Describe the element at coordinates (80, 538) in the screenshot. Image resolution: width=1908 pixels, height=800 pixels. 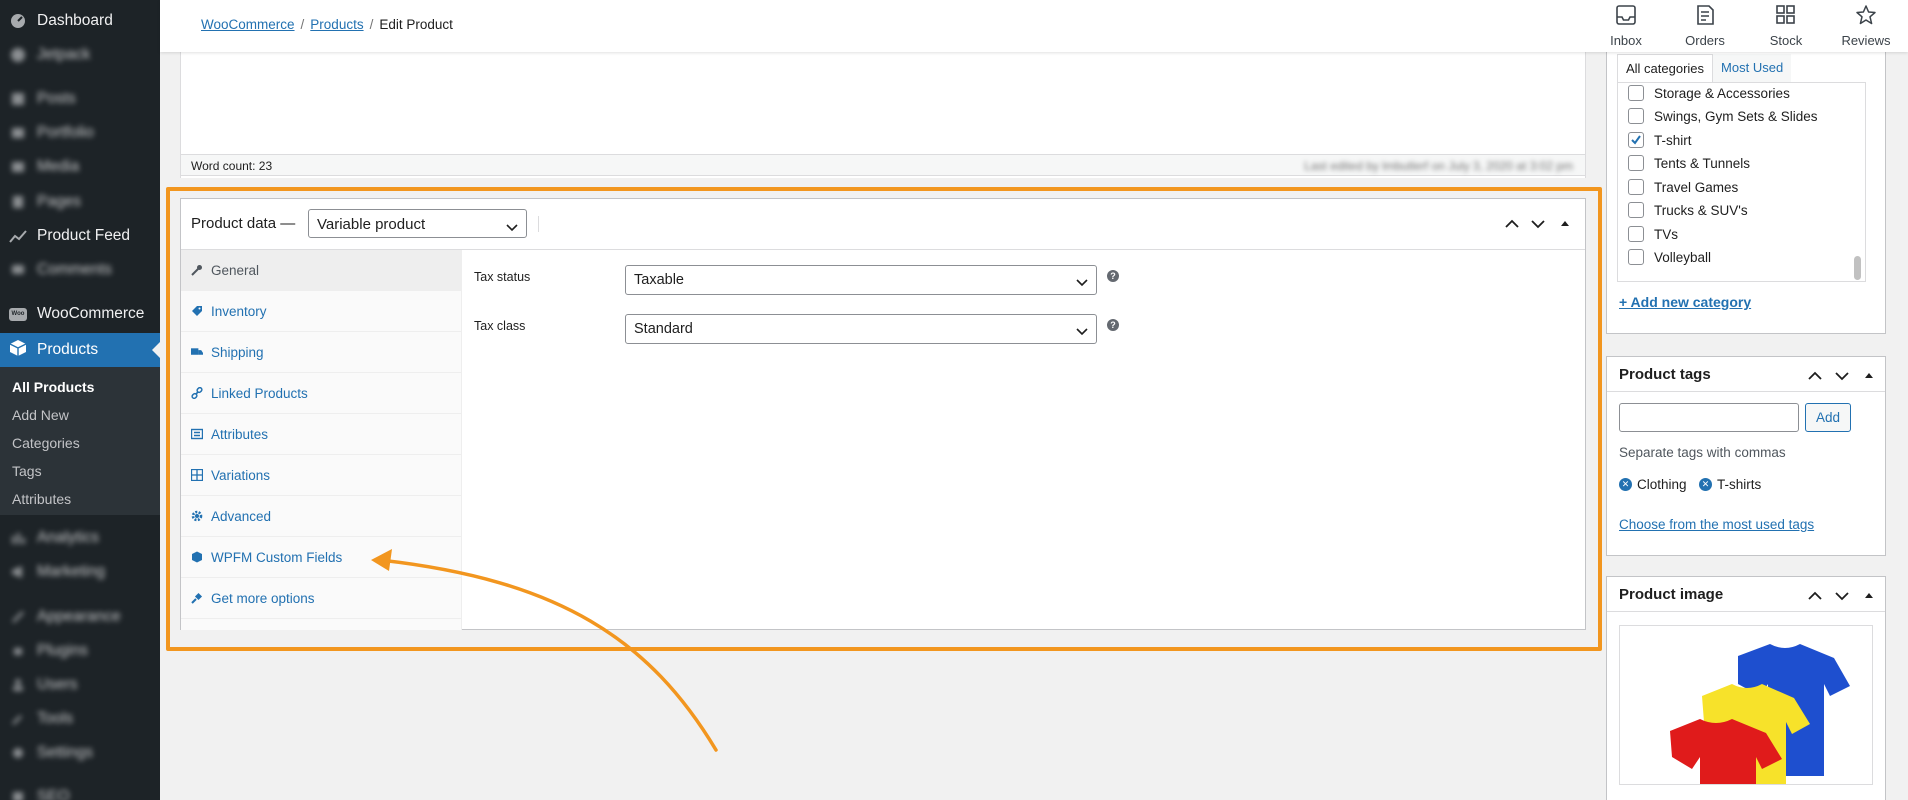
I see `sidebar-item-analytics: Analytics` at that location.